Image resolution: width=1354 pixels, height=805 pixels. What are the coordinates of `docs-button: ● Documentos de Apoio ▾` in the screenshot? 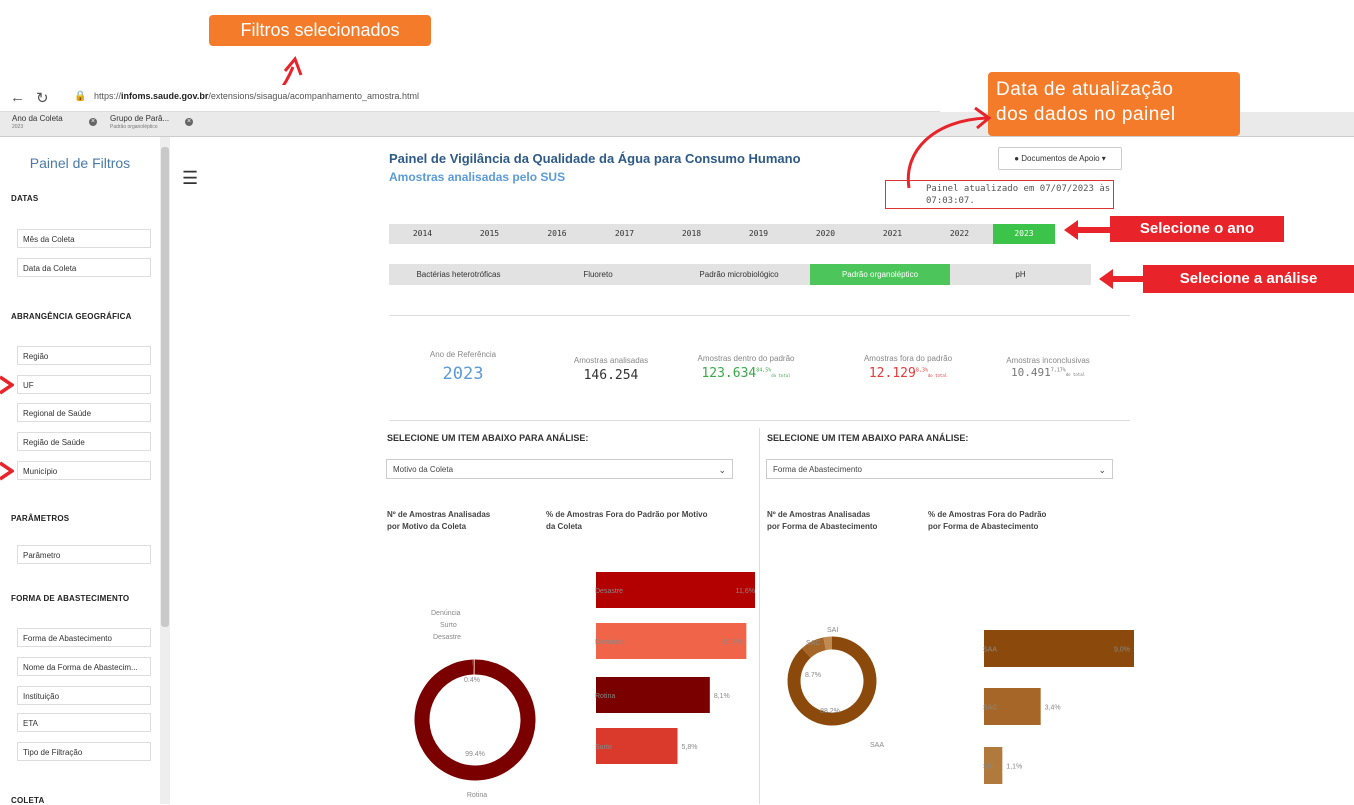 It's located at (1060, 158).